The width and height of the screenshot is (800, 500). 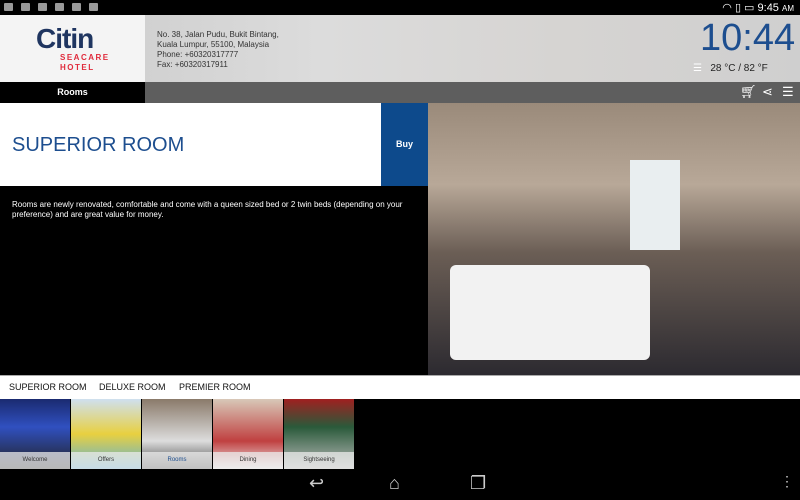 What do you see at coordinates (748, 92) in the screenshot?
I see `cart-icon: 🛒︎` at bounding box center [748, 92].